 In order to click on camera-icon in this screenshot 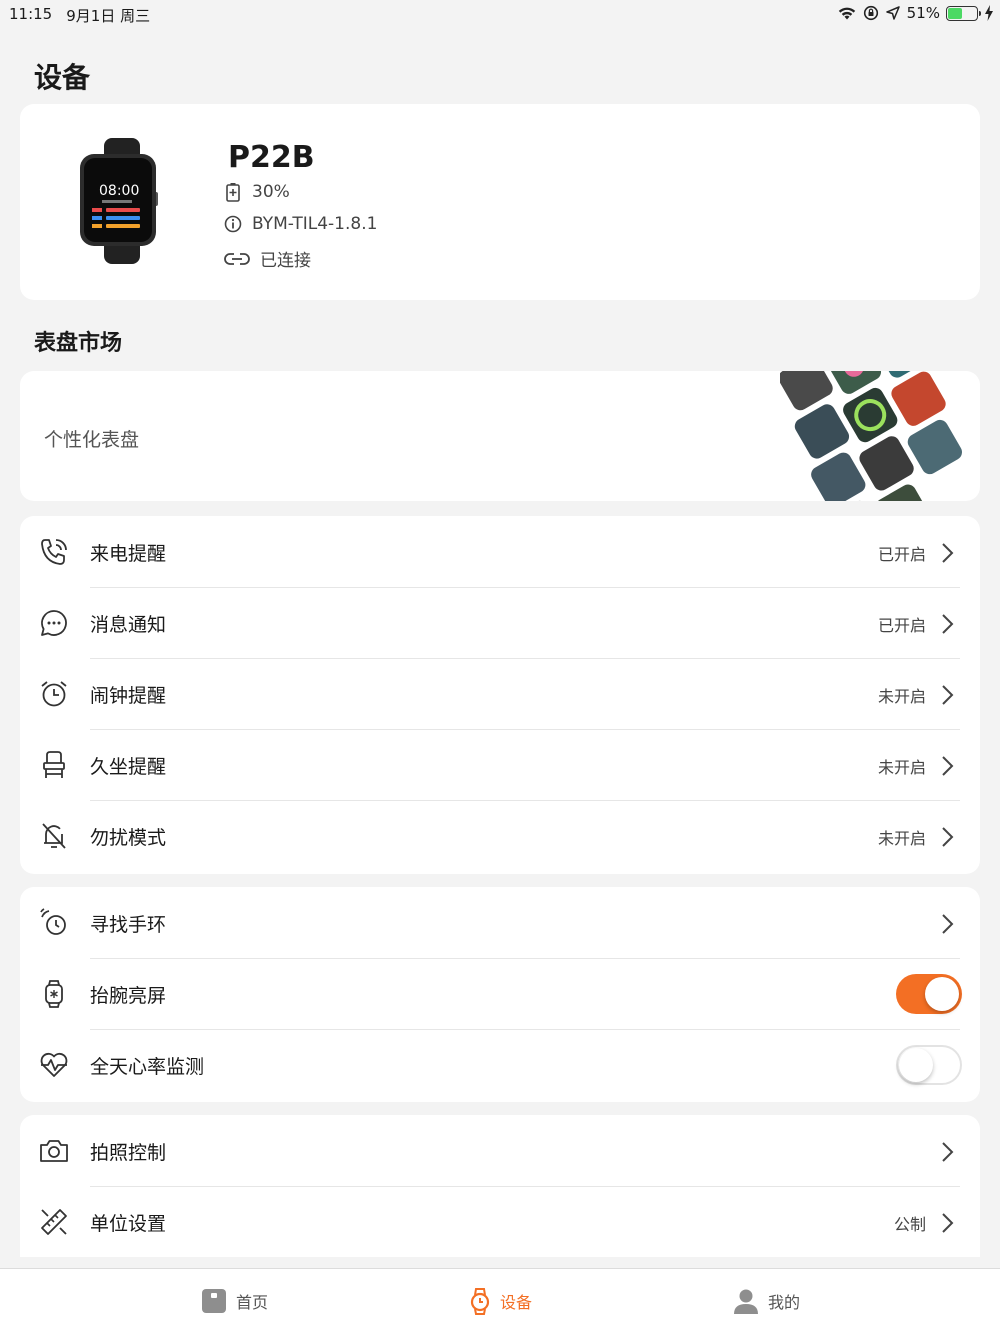, I will do `click(54, 1151)`.